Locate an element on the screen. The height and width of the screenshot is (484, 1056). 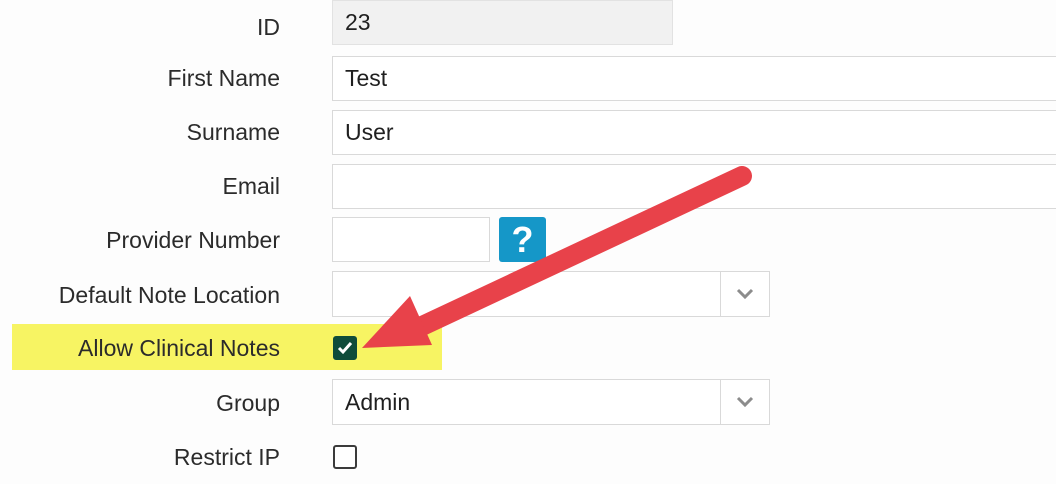
email-label: Email is located at coordinates (251, 185).